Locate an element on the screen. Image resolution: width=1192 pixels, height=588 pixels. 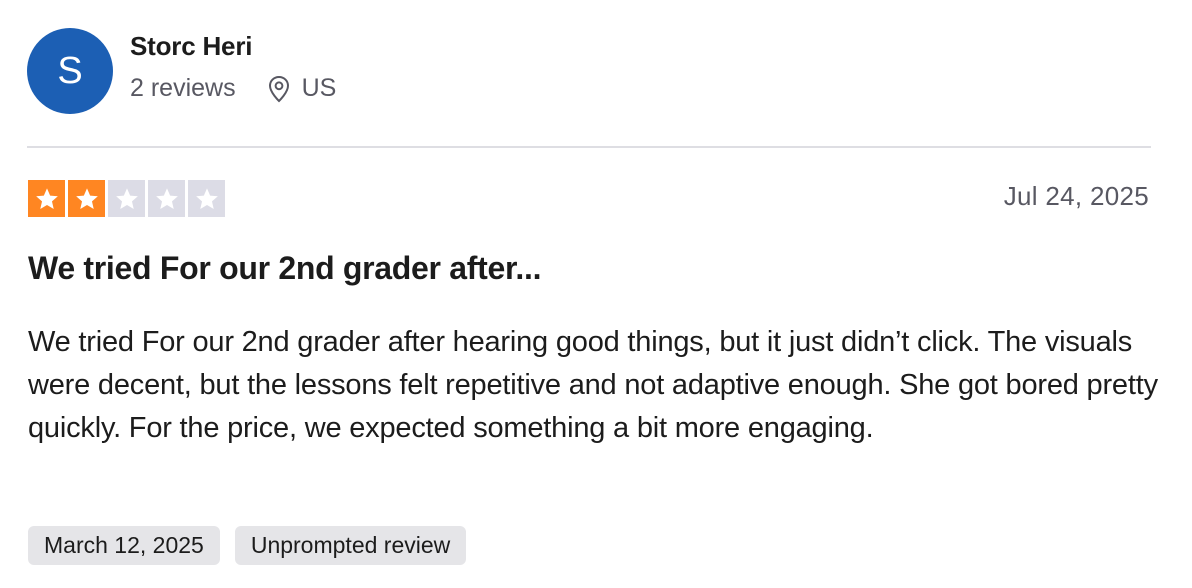
review-tags: March 12, 2025 Unprompted review is located at coordinates (247, 545).